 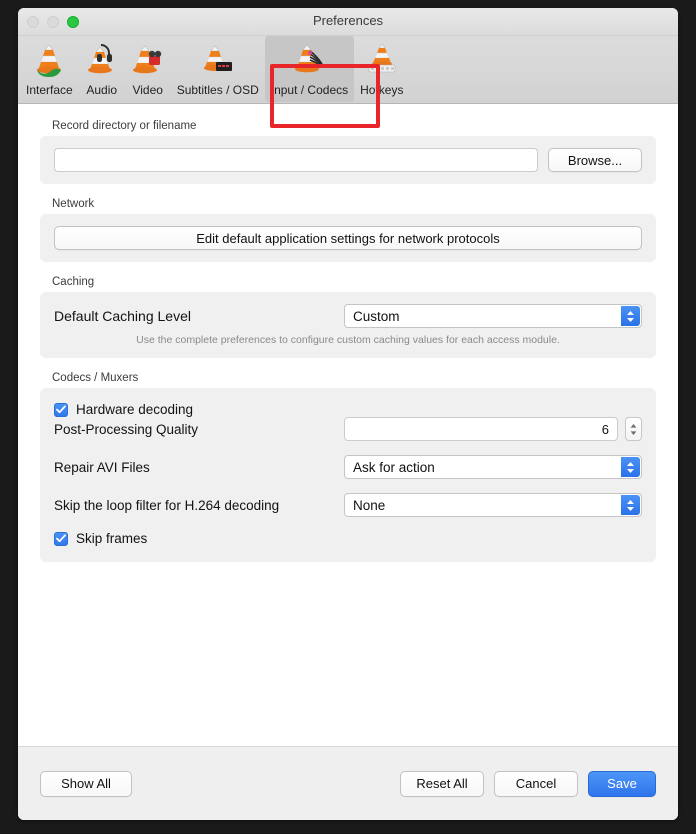 I want to click on group-title: Record directory or filename, so click(x=124, y=126).